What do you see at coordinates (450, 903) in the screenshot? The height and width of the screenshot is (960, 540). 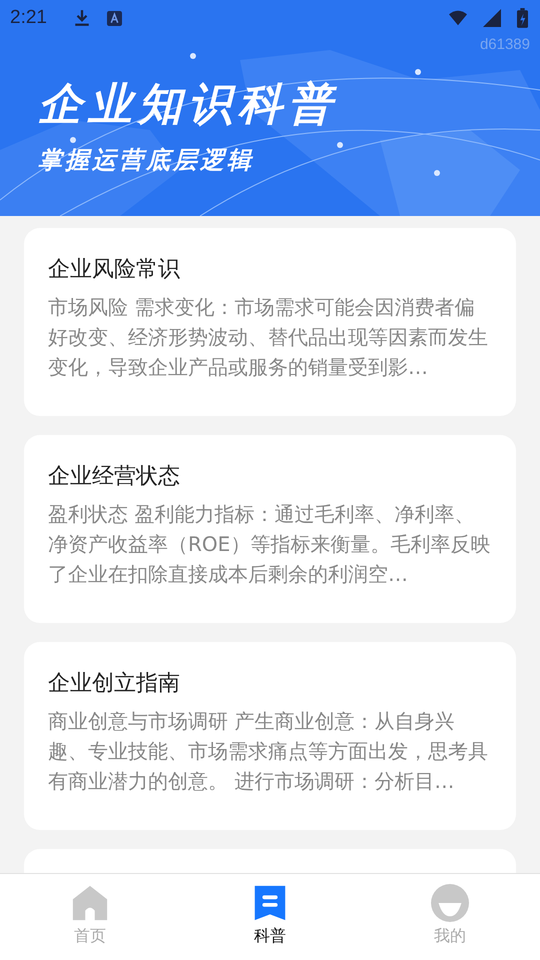 I see `user-icon` at bounding box center [450, 903].